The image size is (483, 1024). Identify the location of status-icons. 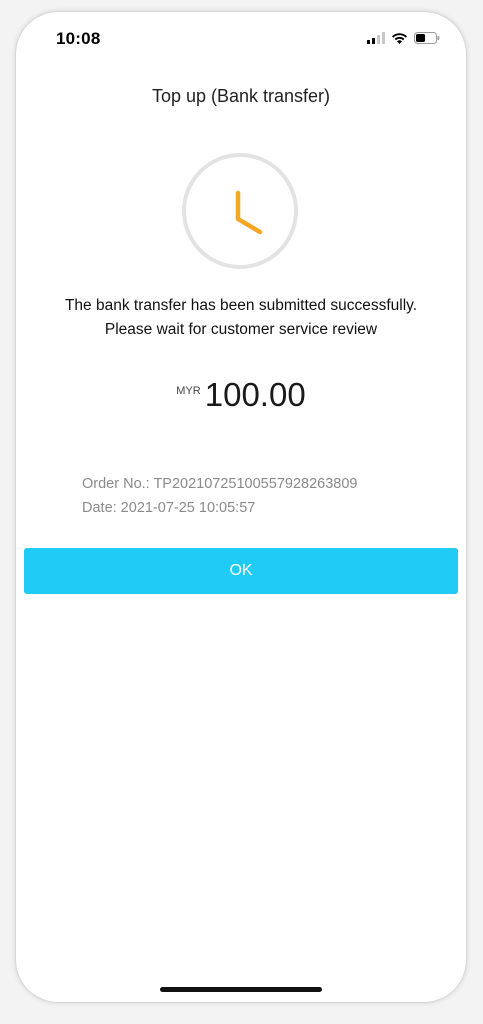
(403, 38).